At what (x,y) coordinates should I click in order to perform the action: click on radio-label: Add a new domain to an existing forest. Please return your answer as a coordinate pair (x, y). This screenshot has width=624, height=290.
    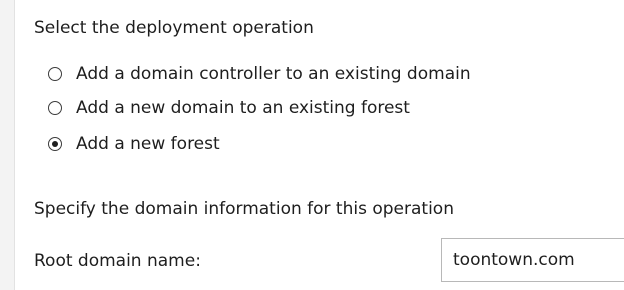
    Looking at the image, I should click on (243, 108).